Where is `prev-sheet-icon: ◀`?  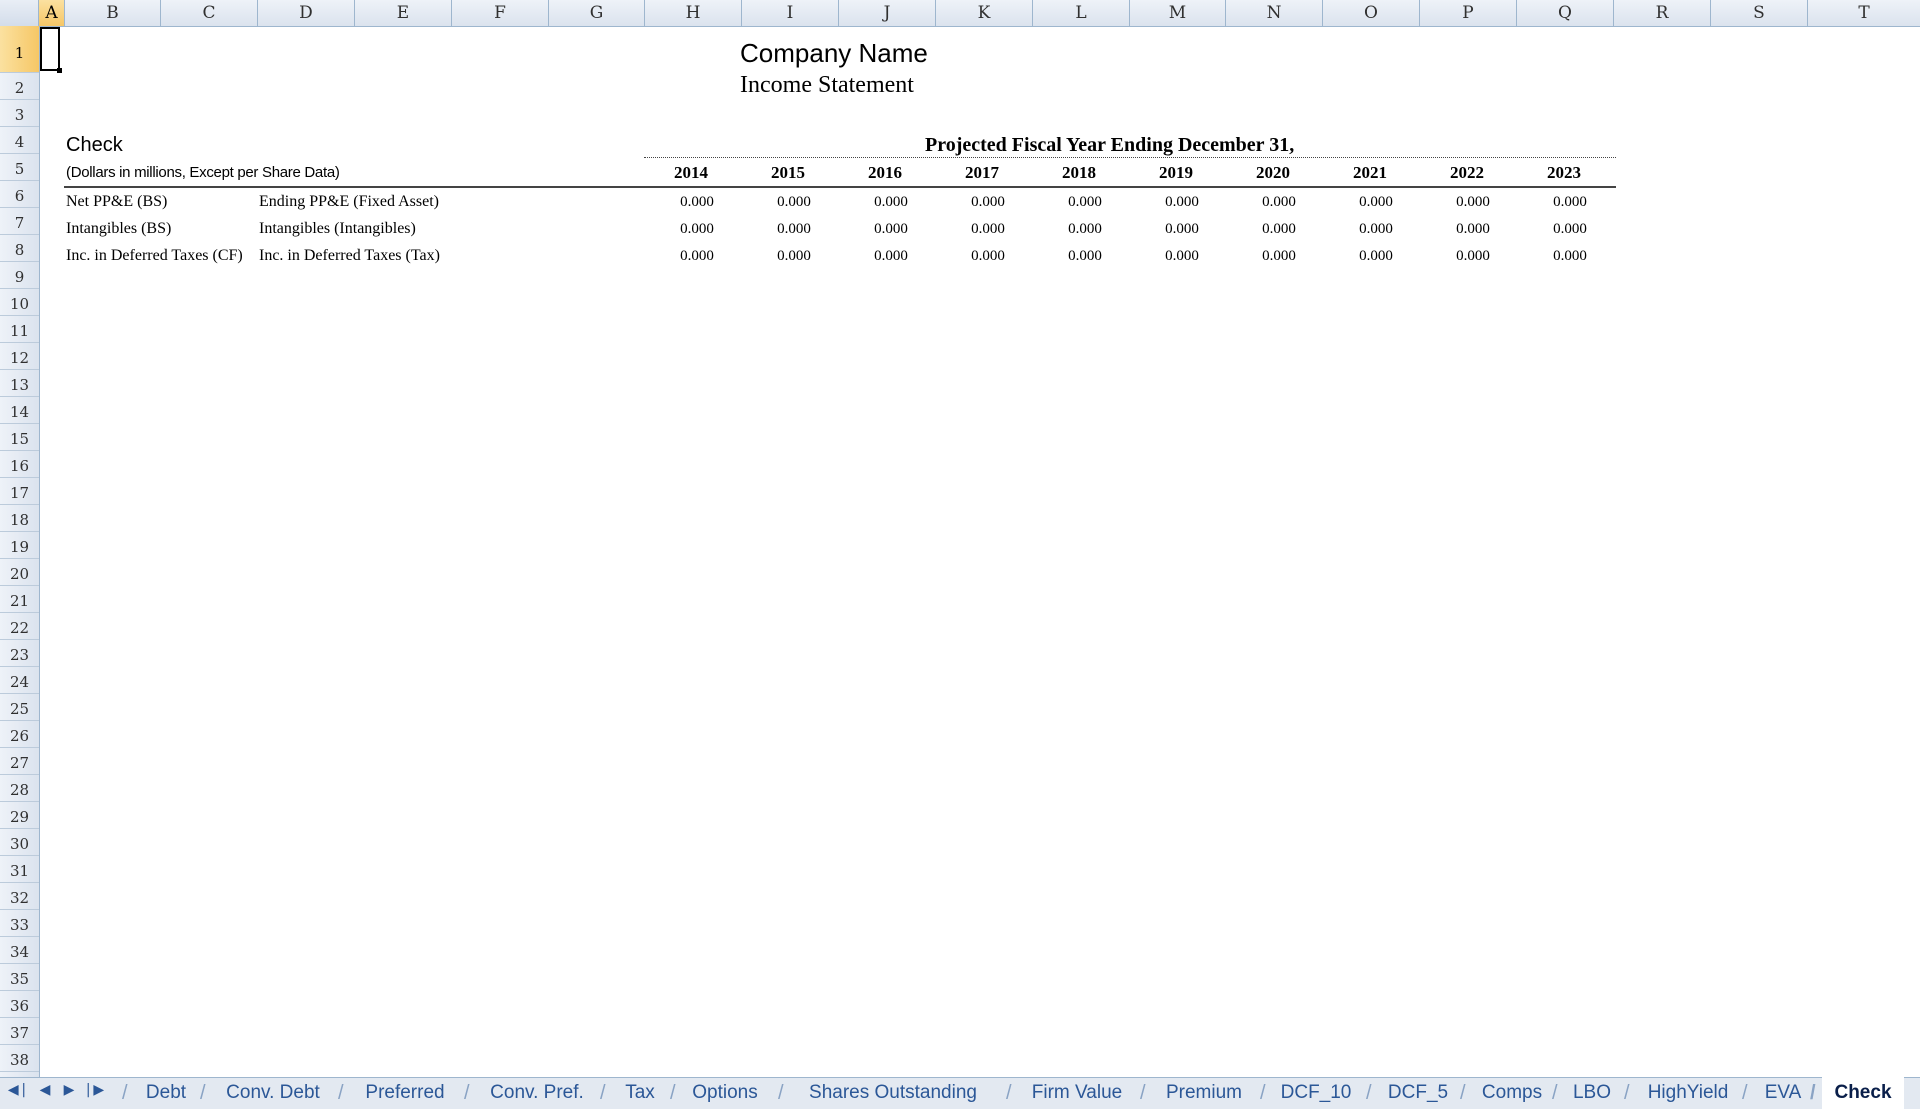 prev-sheet-icon: ◀ is located at coordinates (45, 1090).